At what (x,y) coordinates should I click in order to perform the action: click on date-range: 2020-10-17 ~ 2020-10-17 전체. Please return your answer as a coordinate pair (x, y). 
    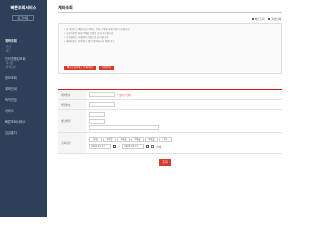
    Looking at the image, I should click on (130, 146).